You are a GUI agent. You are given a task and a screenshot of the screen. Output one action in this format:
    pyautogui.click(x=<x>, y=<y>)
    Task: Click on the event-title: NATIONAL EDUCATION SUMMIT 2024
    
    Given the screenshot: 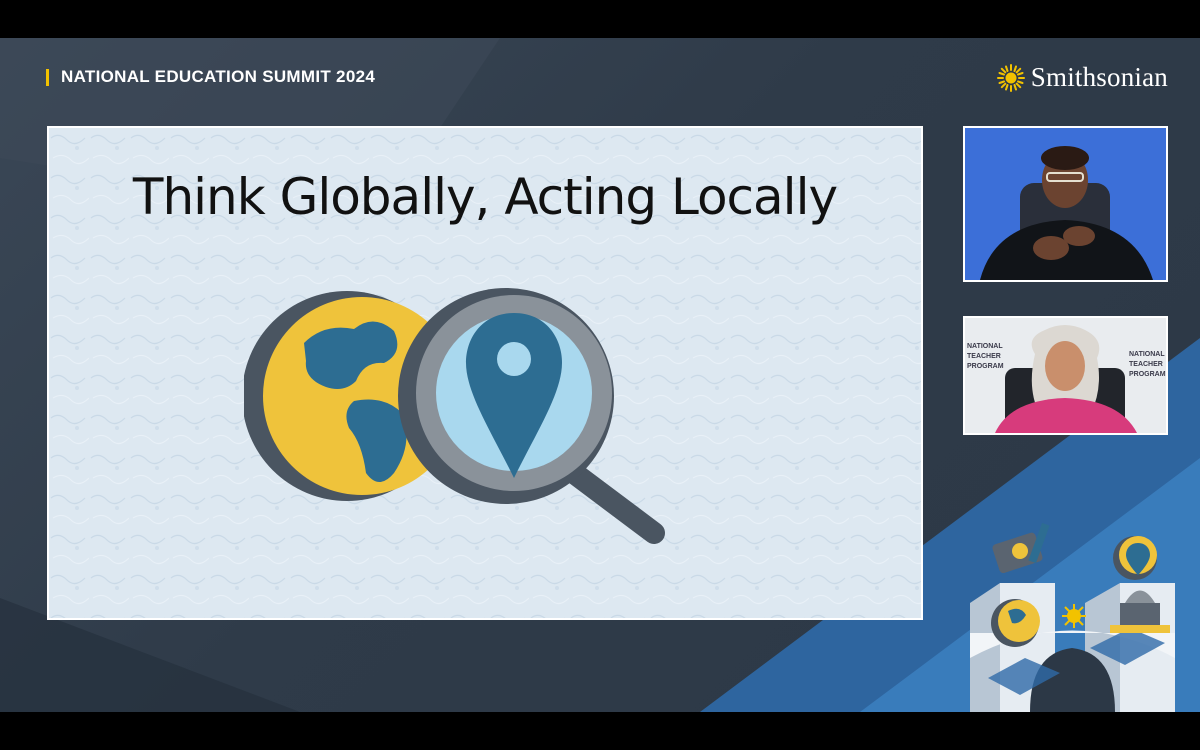 What is the action you would take?
    pyautogui.click(x=218, y=76)
    